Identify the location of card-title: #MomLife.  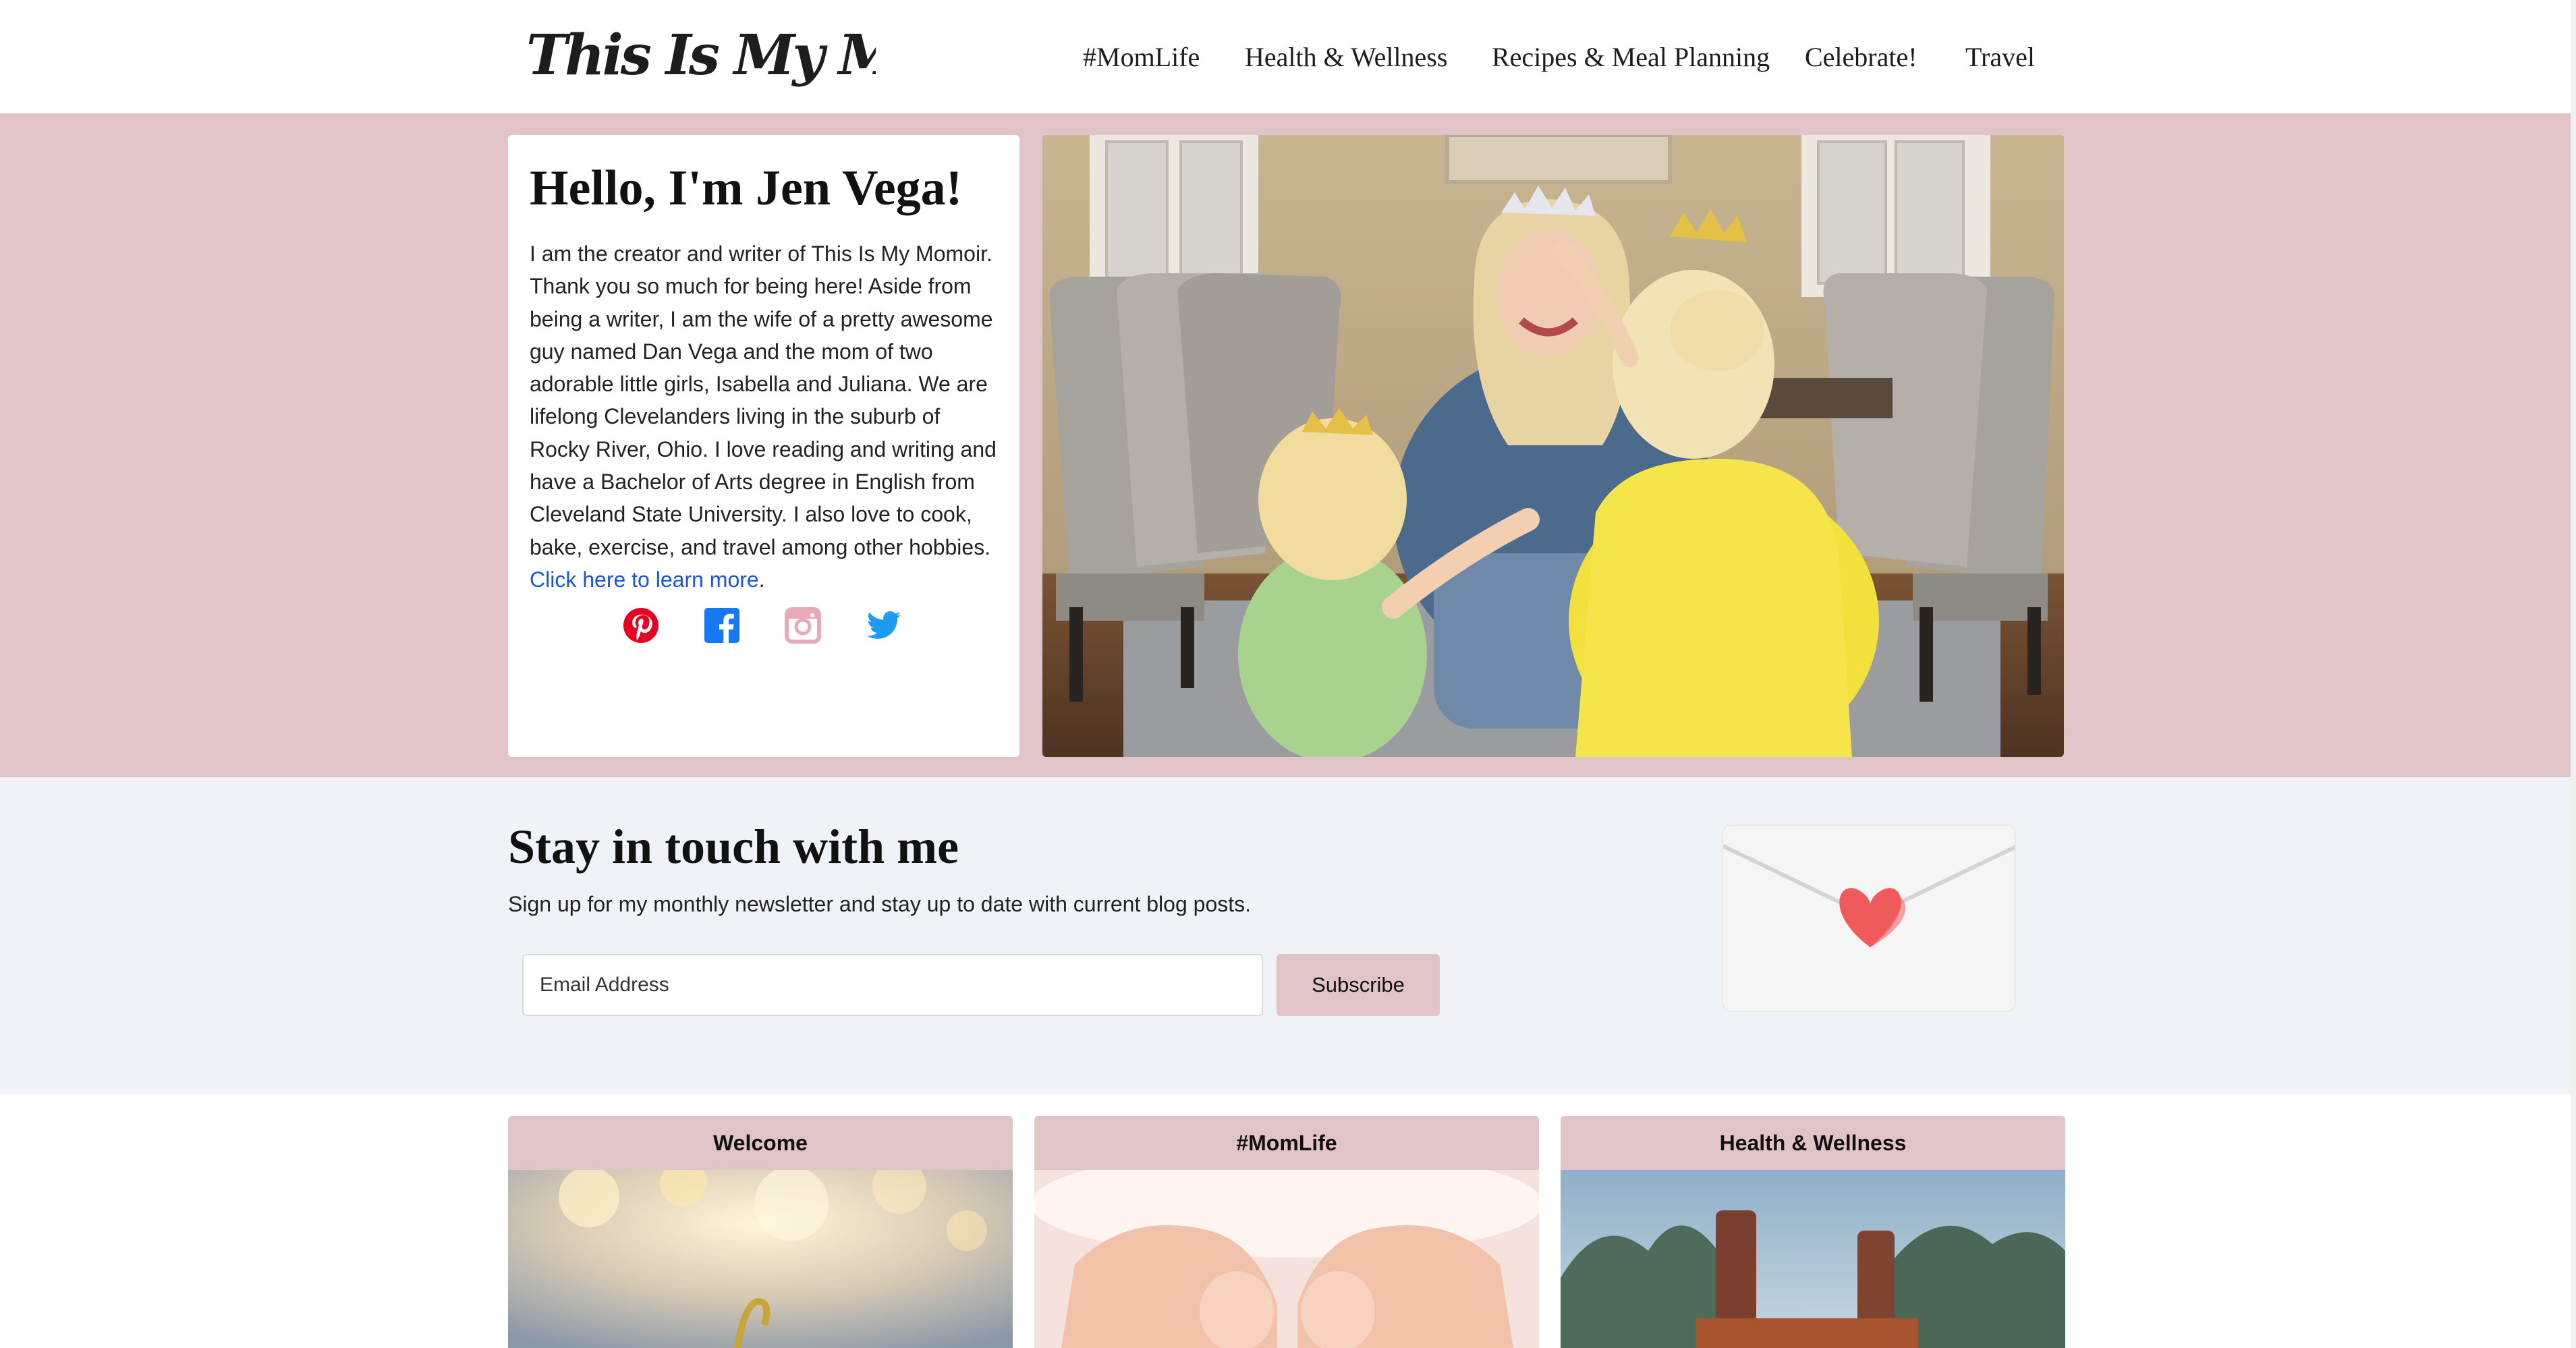
(1286, 1143).